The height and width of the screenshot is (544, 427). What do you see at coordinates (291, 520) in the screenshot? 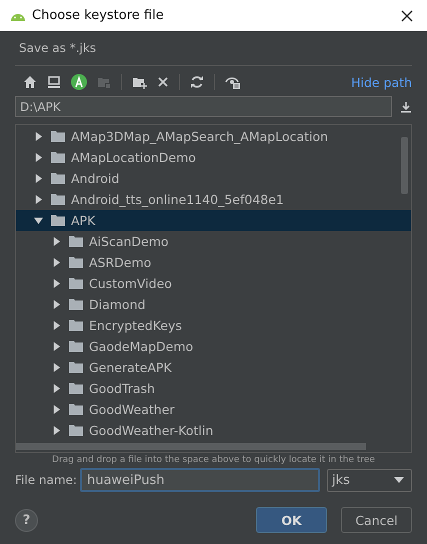
I see `ok-button: OK` at bounding box center [291, 520].